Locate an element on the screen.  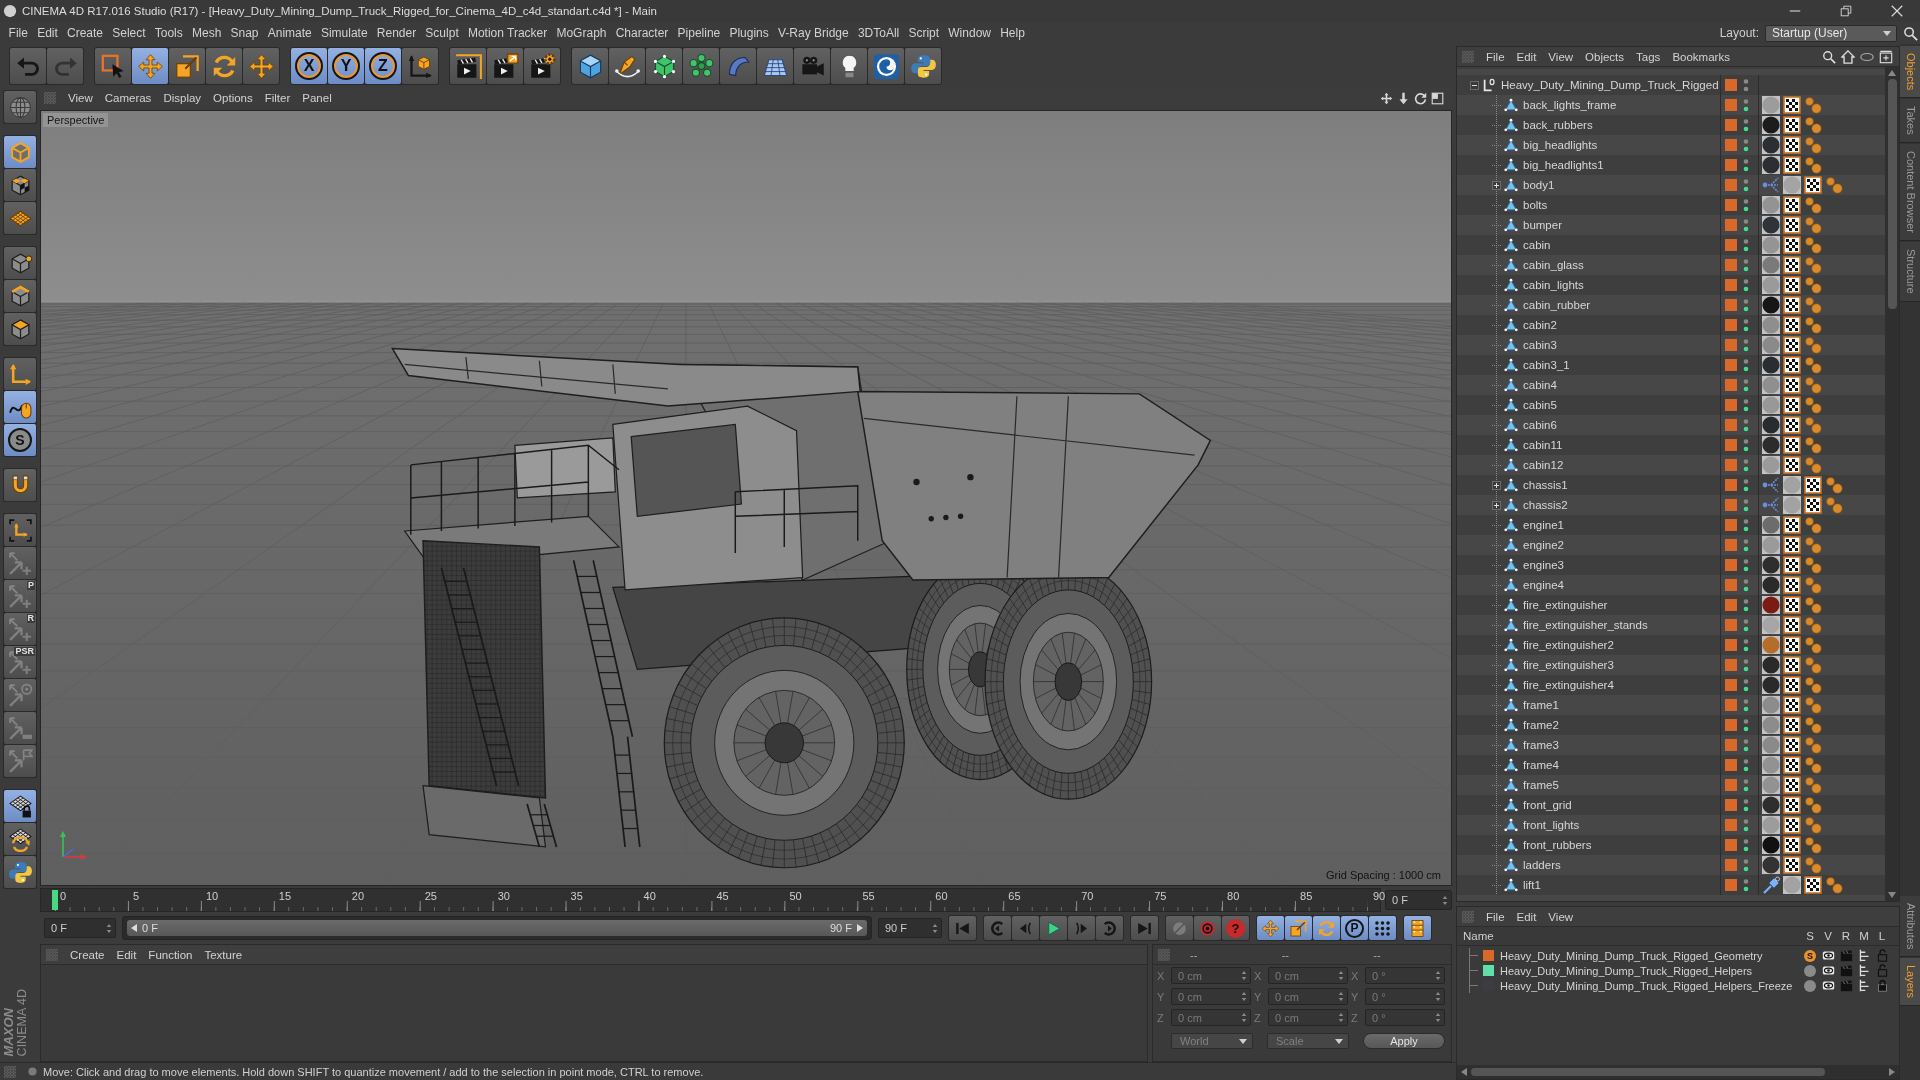
rotate-button is located at coordinates (224, 66).